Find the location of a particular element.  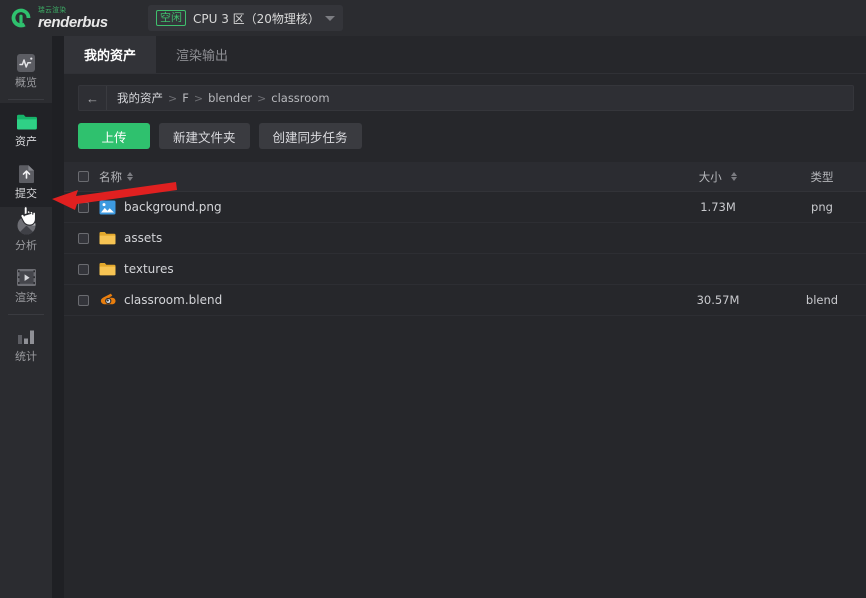

sidebar-label-analysis: 分析 is located at coordinates (26, 245).